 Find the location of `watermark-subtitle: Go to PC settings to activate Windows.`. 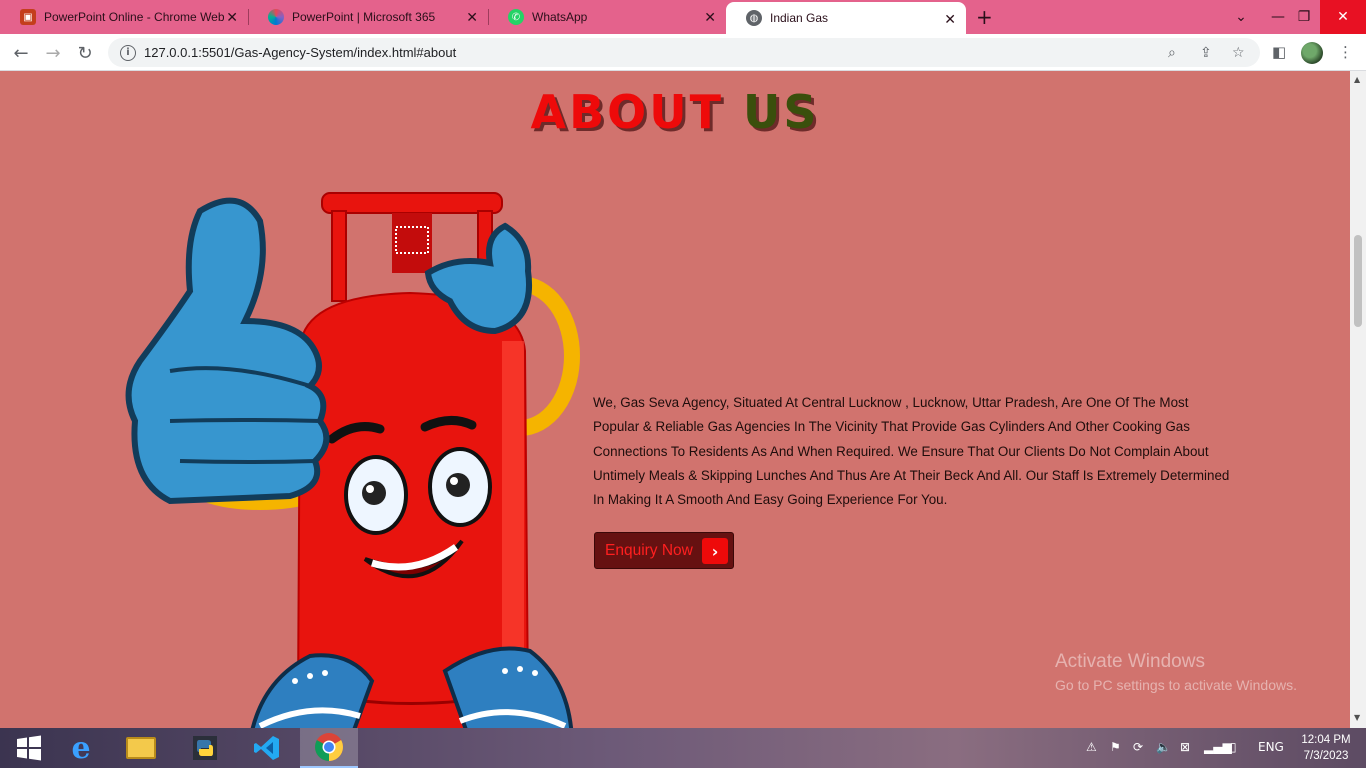

watermark-subtitle: Go to PC settings to activate Windows. is located at coordinates (1176, 685).